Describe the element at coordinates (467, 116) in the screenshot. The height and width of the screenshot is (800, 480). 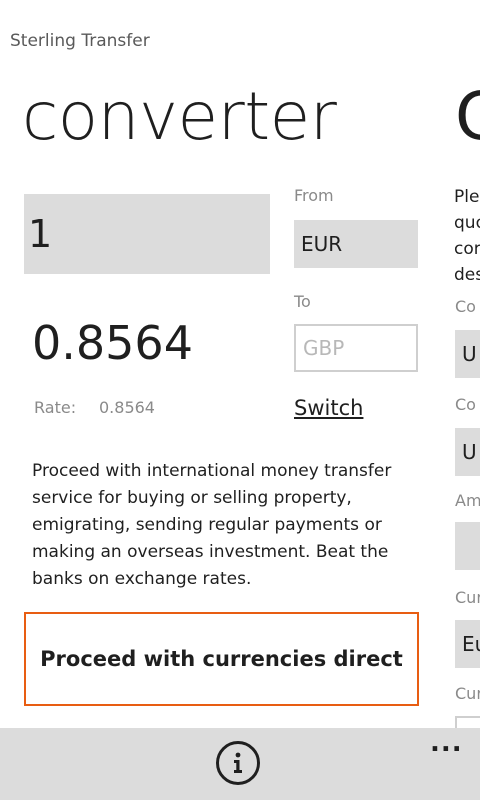
I see `next-pivot-title-peek: C` at that location.